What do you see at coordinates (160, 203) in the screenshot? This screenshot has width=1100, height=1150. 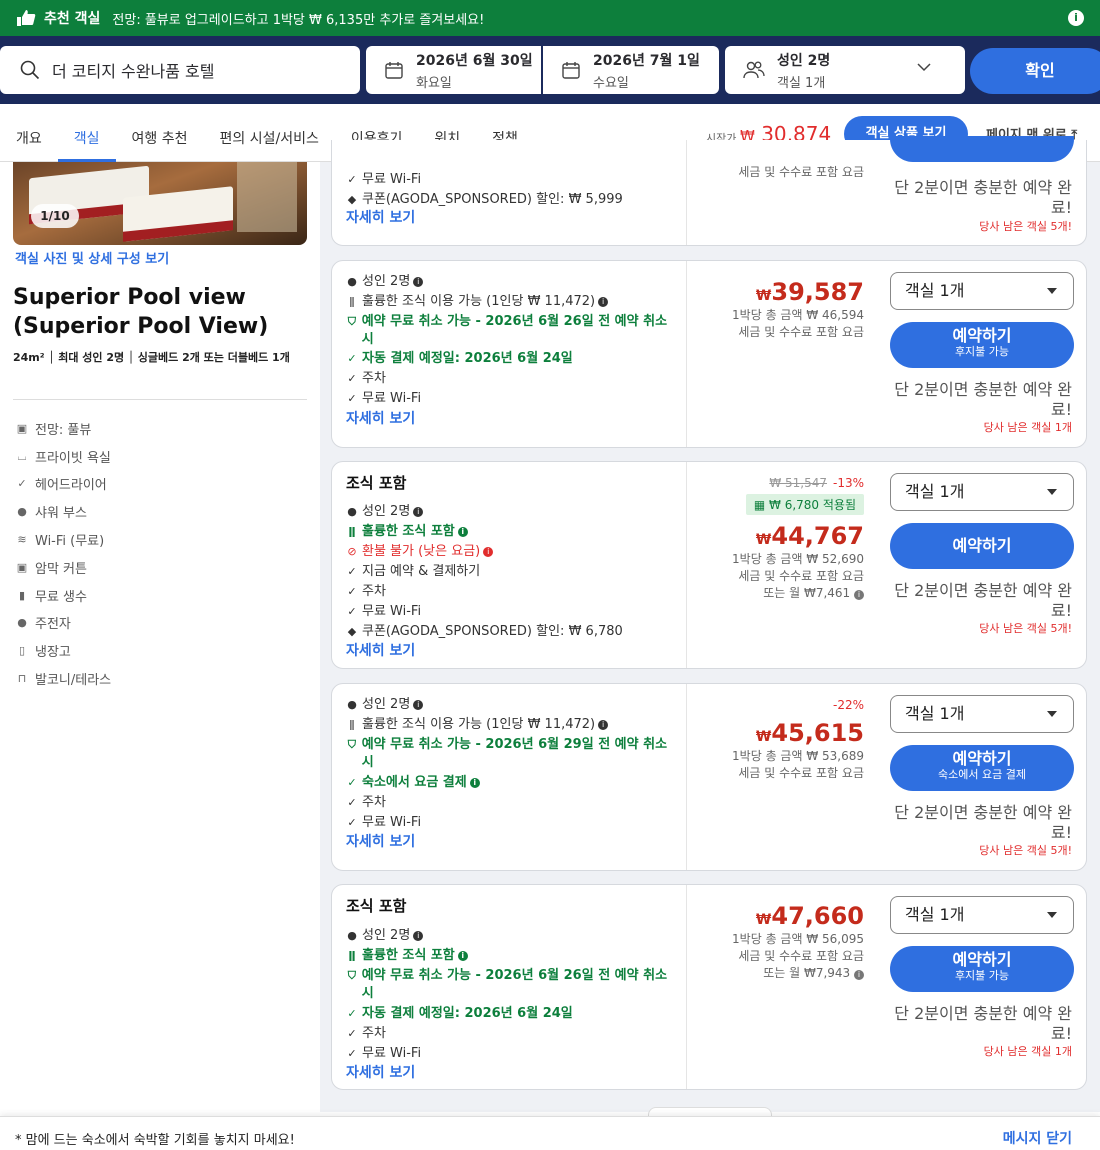 I see `room-photo: 1/10` at bounding box center [160, 203].